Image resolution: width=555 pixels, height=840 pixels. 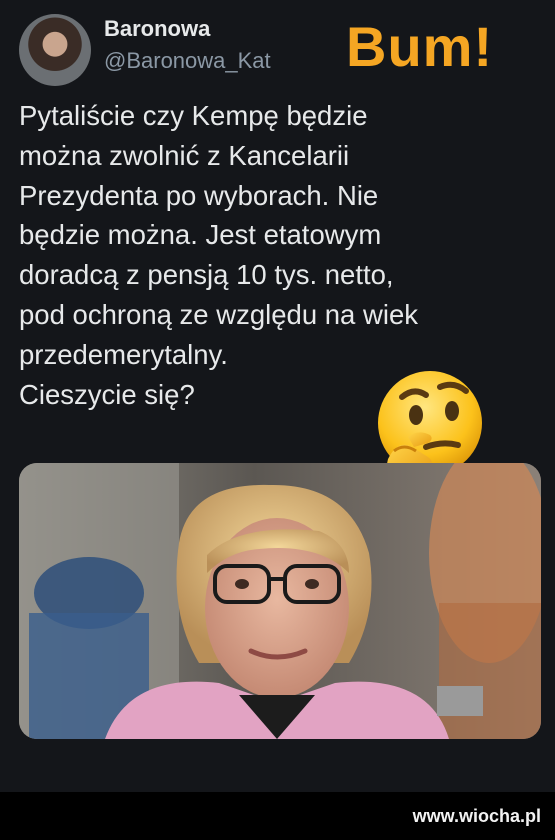 What do you see at coordinates (206, 275) in the screenshot?
I see `tweet-text-line: doradcą z pensją 10 tys. netto,` at bounding box center [206, 275].